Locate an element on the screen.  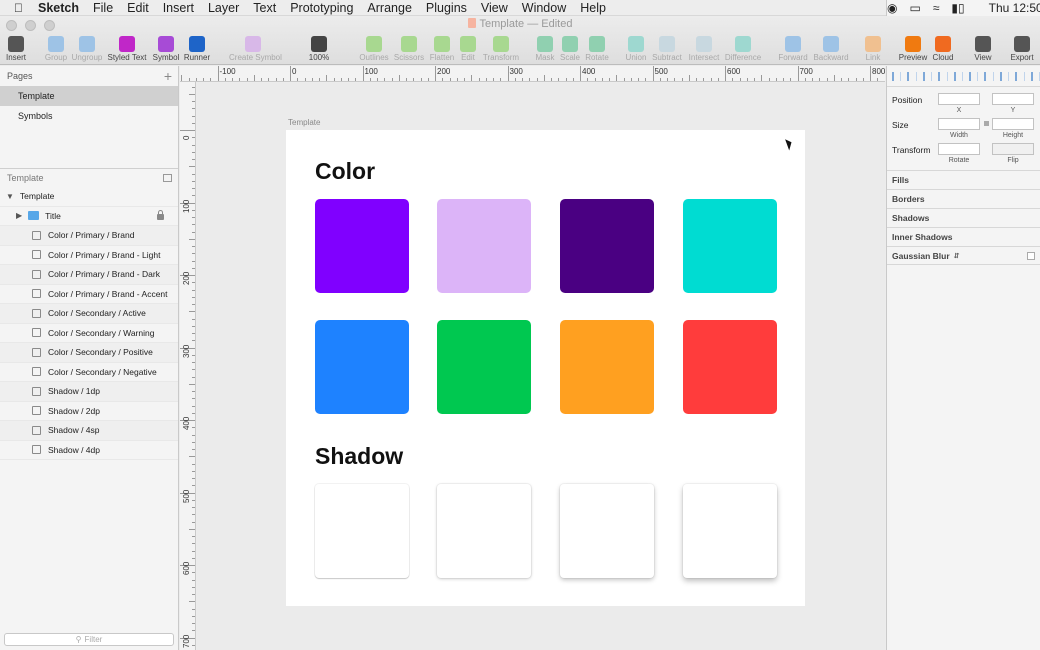
color-heading: Color is located at coordinates (345, 171).